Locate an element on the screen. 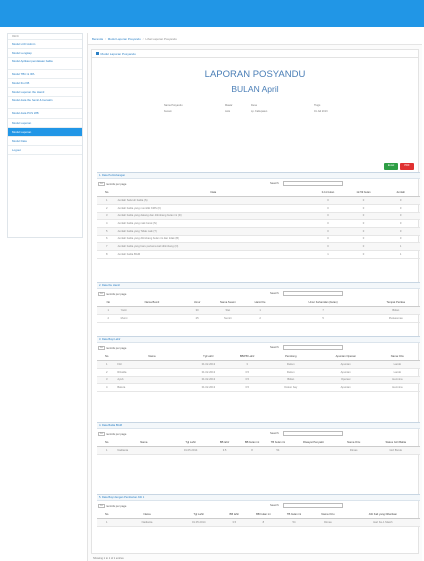  sidebar-item-12: Logout is located at coordinates (45, 150).